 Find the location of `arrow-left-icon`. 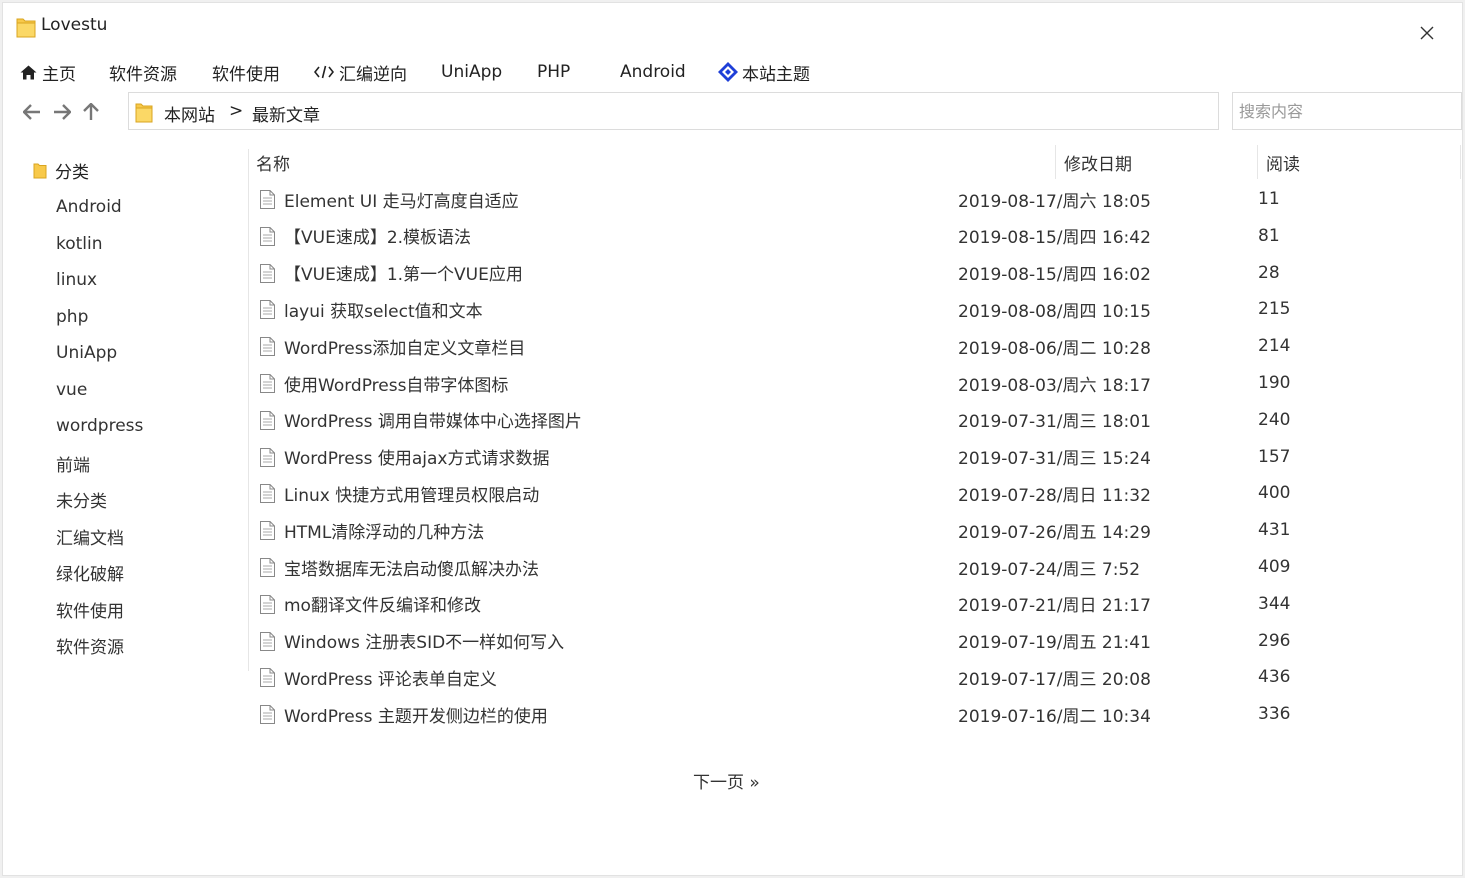

arrow-left-icon is located at coordinates (31, 112).